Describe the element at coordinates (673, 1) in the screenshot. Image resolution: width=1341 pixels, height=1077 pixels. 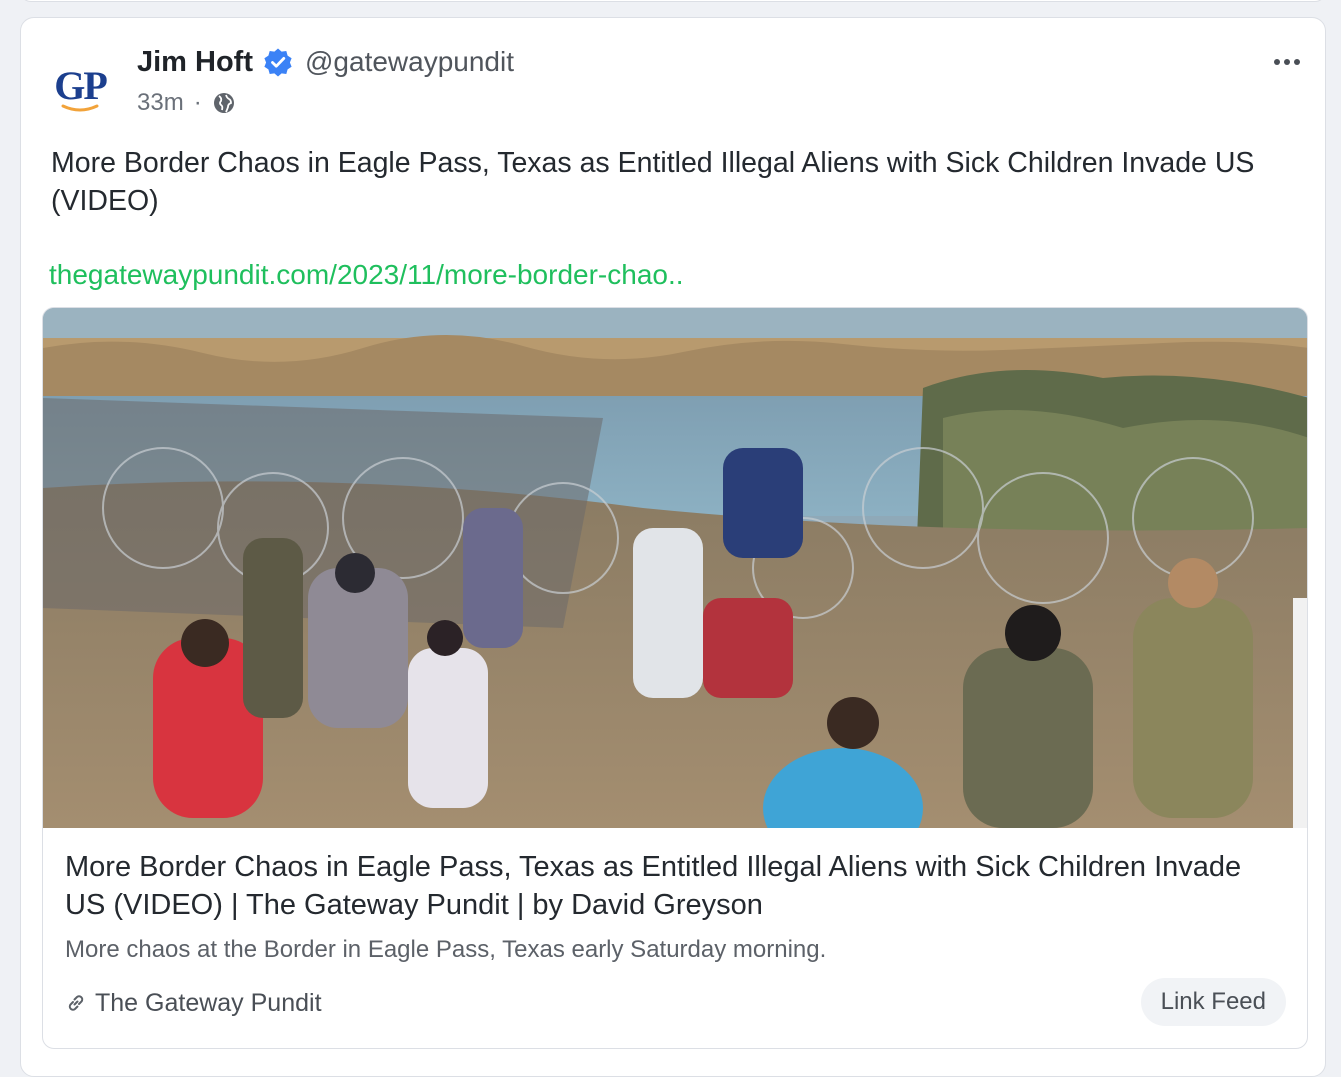
I see `previous-post-card` at that location.